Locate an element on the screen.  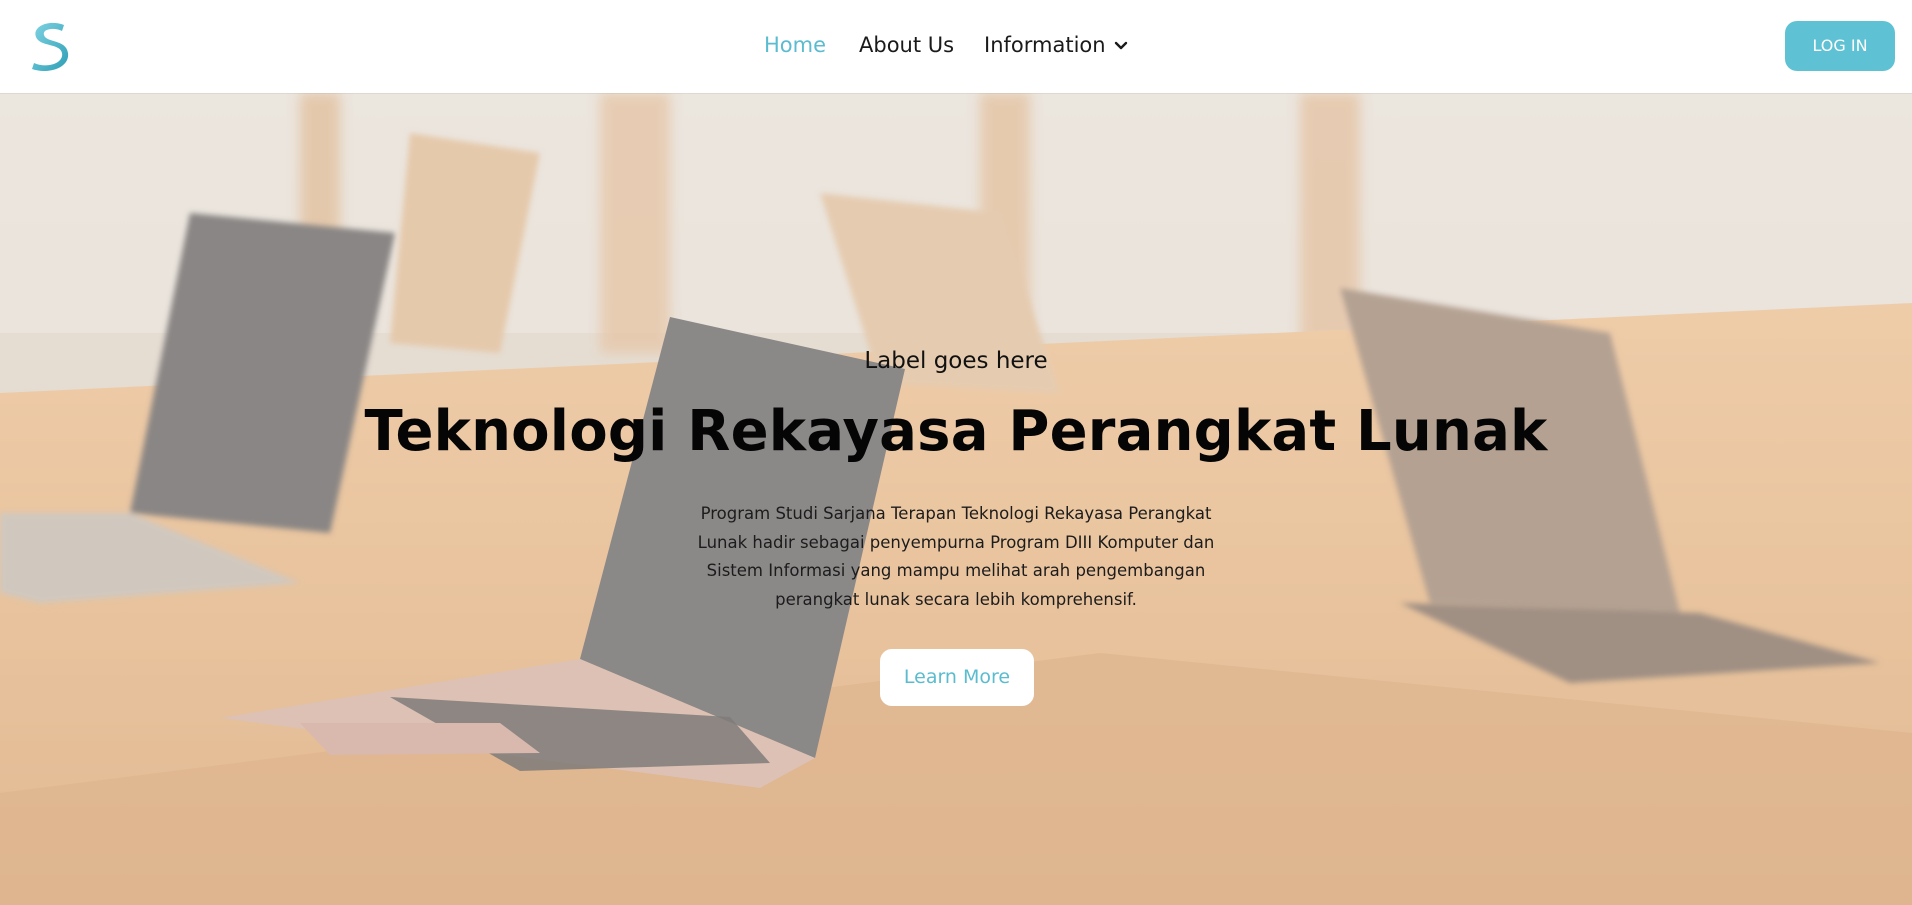
chevron-down-icon is located at coordinates (1121, 44).